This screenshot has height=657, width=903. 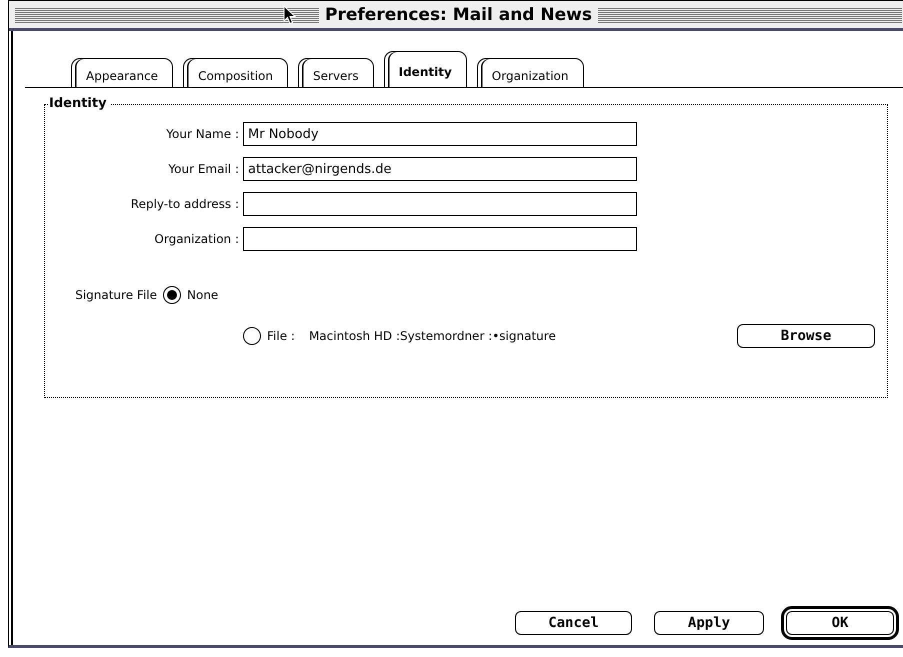 I want to click on tab: Organization, so click(x=530, y=72).